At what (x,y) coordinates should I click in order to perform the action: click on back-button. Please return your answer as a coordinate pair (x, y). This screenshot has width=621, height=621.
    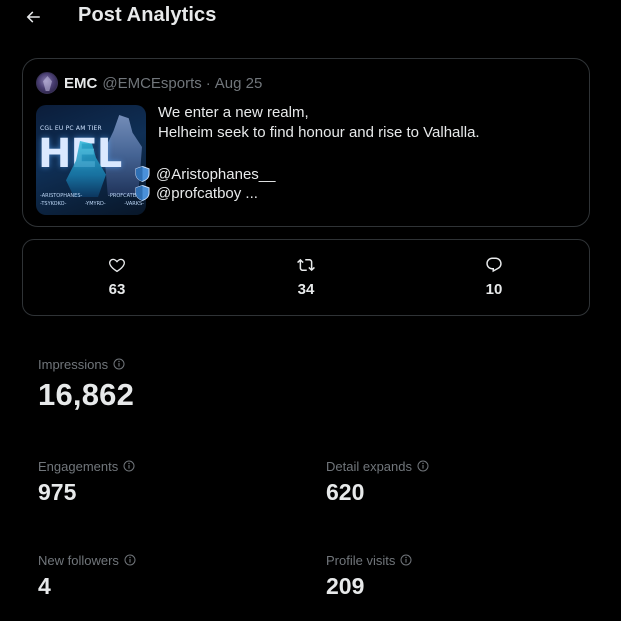
    Looking at the image, I should click on (33, 17).